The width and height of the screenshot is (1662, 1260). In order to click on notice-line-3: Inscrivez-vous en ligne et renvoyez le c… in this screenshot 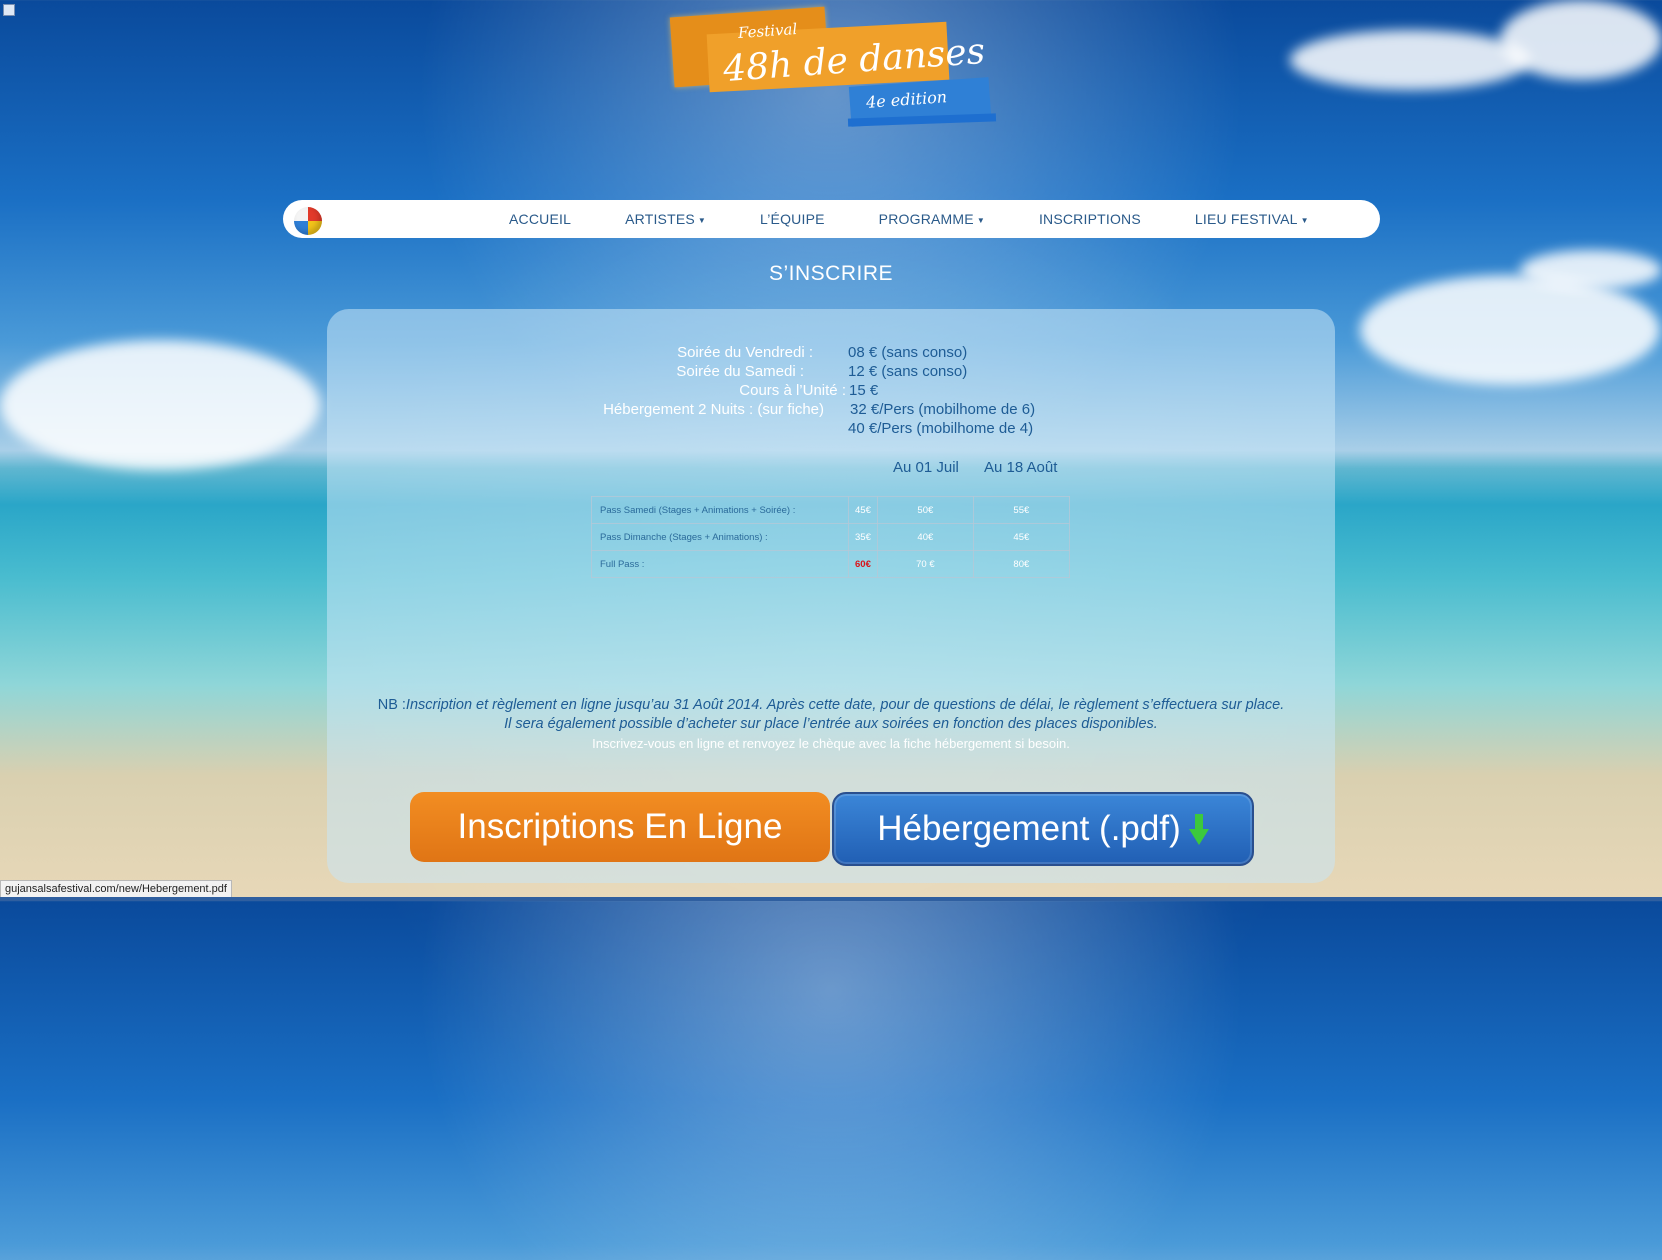, I will do `click(831, 743)`.